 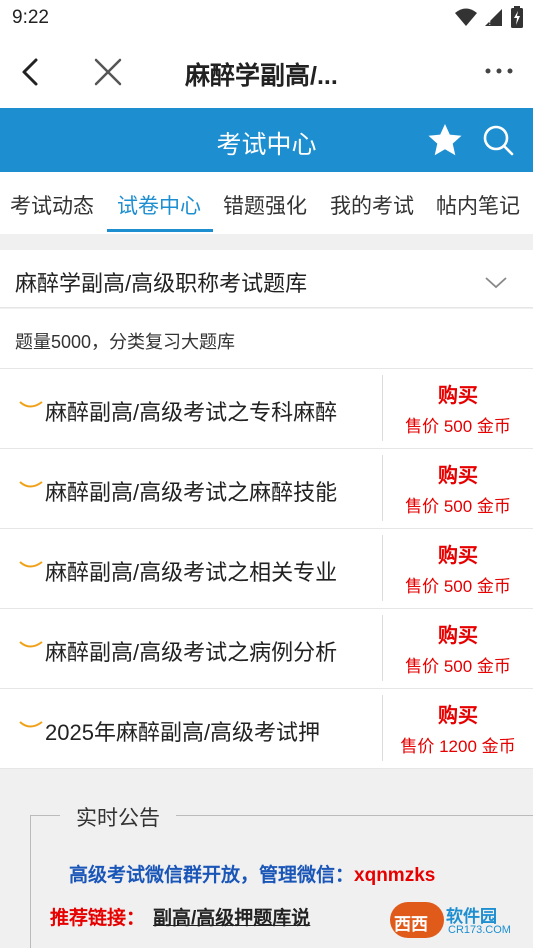 What do you see at coordinates (231, 918) in the screenshot?
I see `recommended-link: 副高/高级押题库说` at bounding box center [231, 918].